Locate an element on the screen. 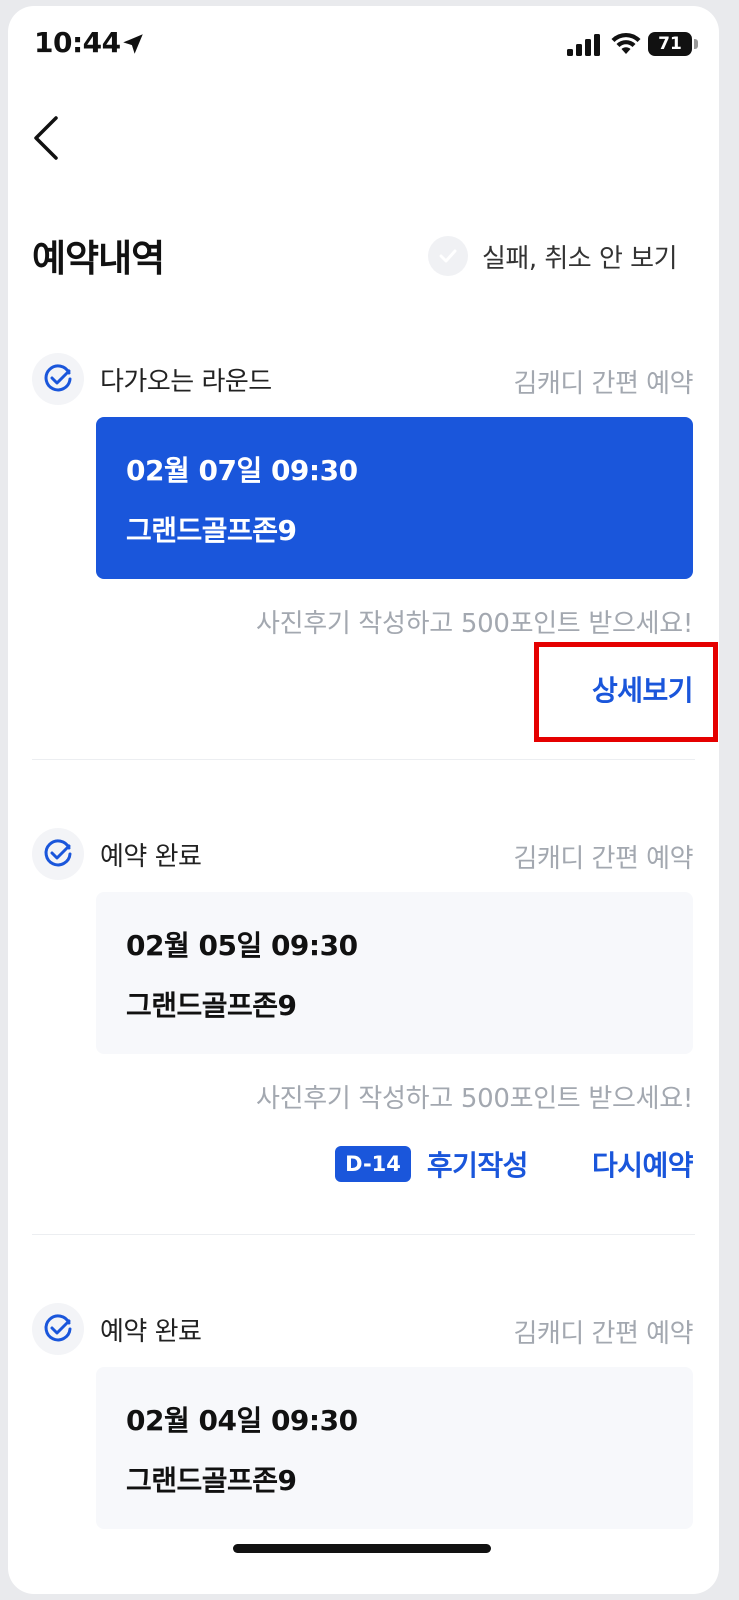 This screenshot has height=1600, width=739. write-review-button: 후기작성 is located at coordinates (478, 1164).